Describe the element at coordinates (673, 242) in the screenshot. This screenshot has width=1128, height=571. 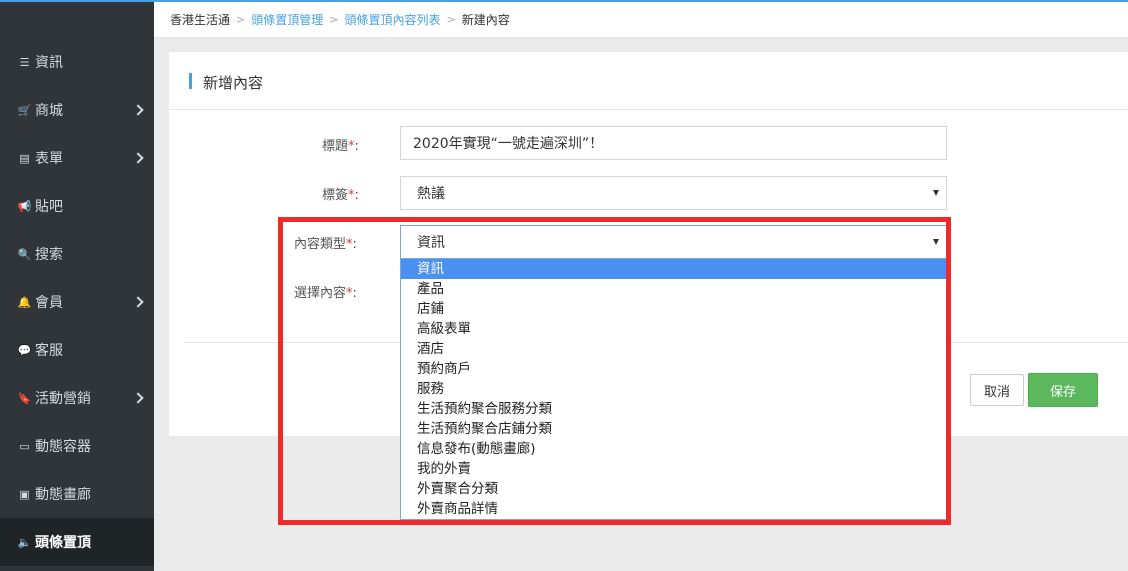
I see `content-type-select: 資訊` at that location.